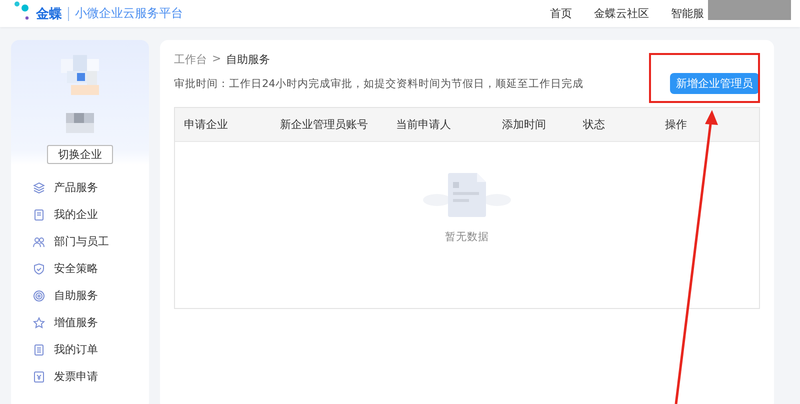  Describe the element at coordinates (324, 124) in the screenshot. I see `column-header: 新企业管理员账号` at that location.